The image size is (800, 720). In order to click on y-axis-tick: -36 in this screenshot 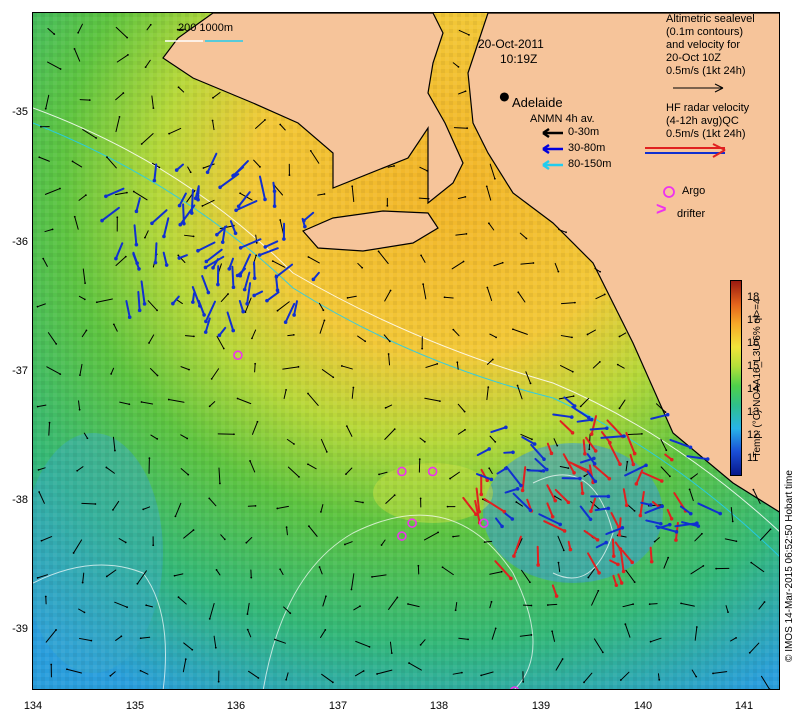, I will do `click(20, 242)`.